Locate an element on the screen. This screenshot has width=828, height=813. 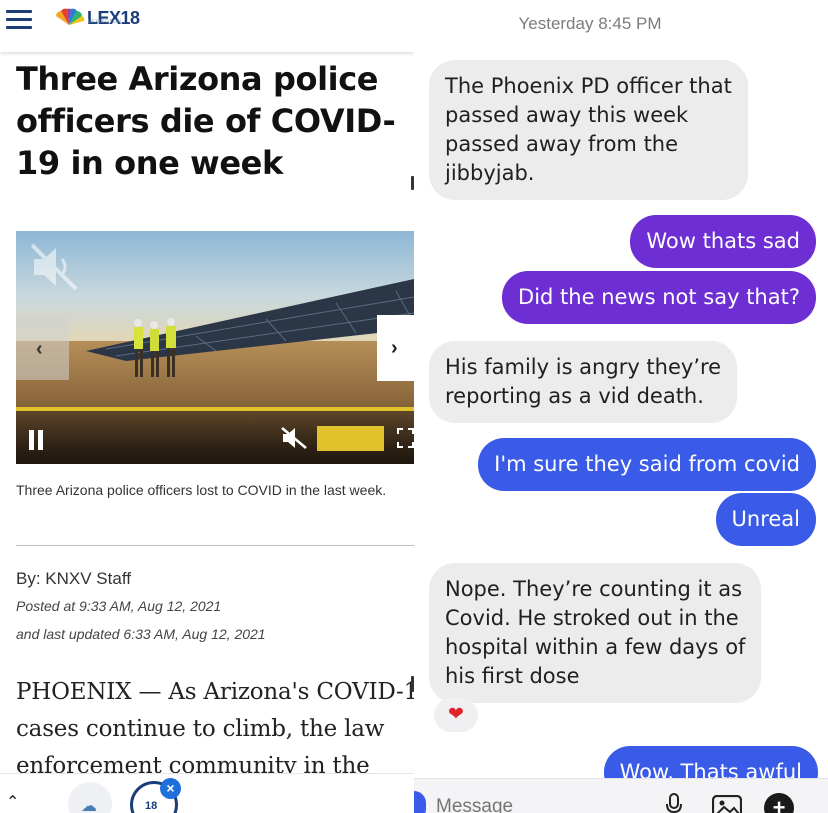
message-line: Wow thats sad is located at coordinates (723, 241).